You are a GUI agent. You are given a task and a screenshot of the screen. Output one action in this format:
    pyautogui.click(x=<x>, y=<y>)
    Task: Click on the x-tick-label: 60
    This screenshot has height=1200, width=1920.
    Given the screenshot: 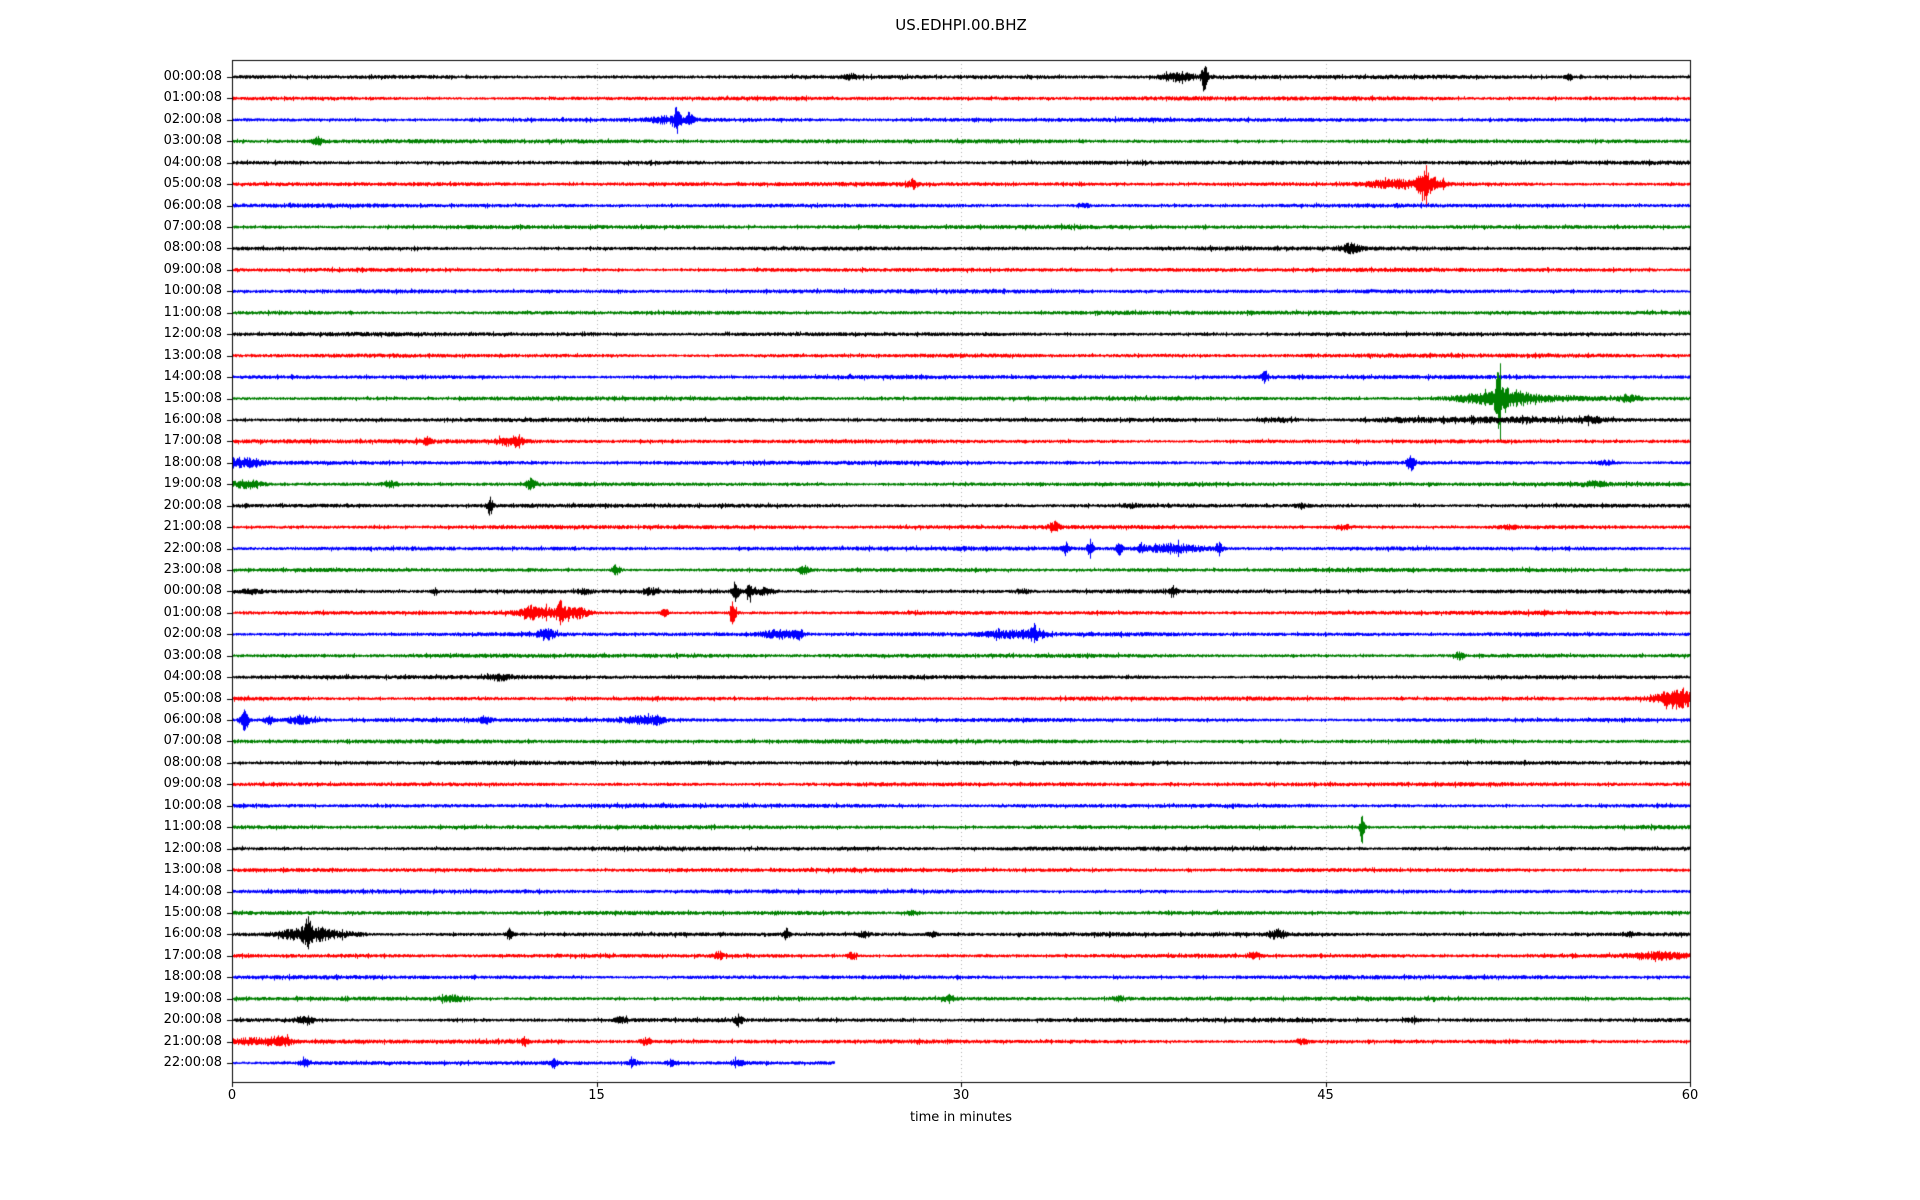 What is the action you would take?
    pyautogui.click(x=1690, y=1095)
    